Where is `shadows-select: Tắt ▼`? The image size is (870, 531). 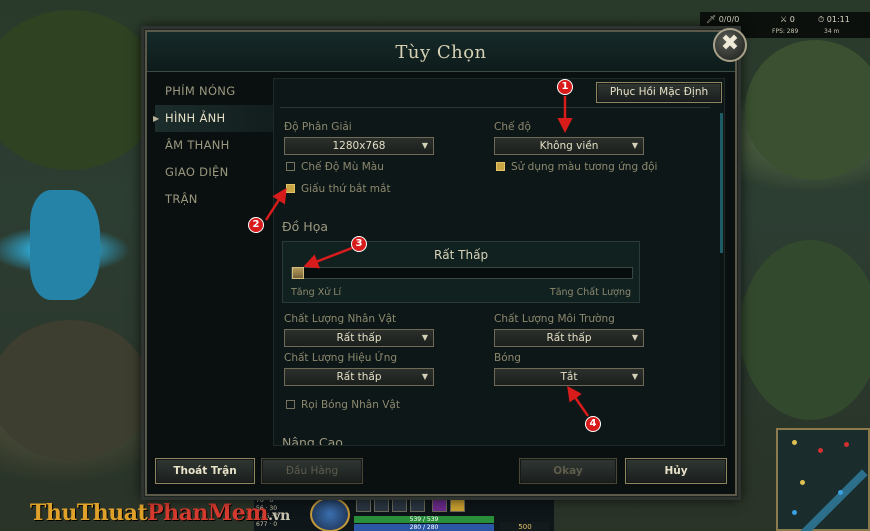
shadows-select: Tắt ▼ is located at coordinates (569, 377).